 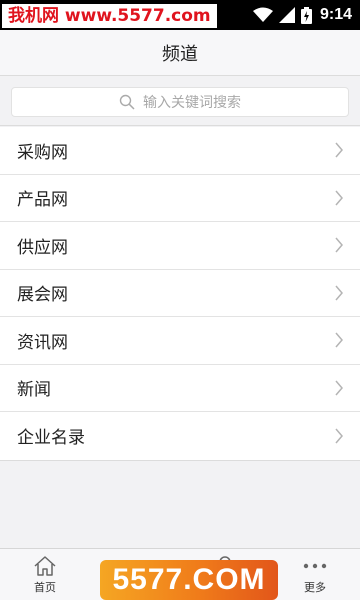 I want to click on channel-item: 采购网, so click(x=180, y=151).